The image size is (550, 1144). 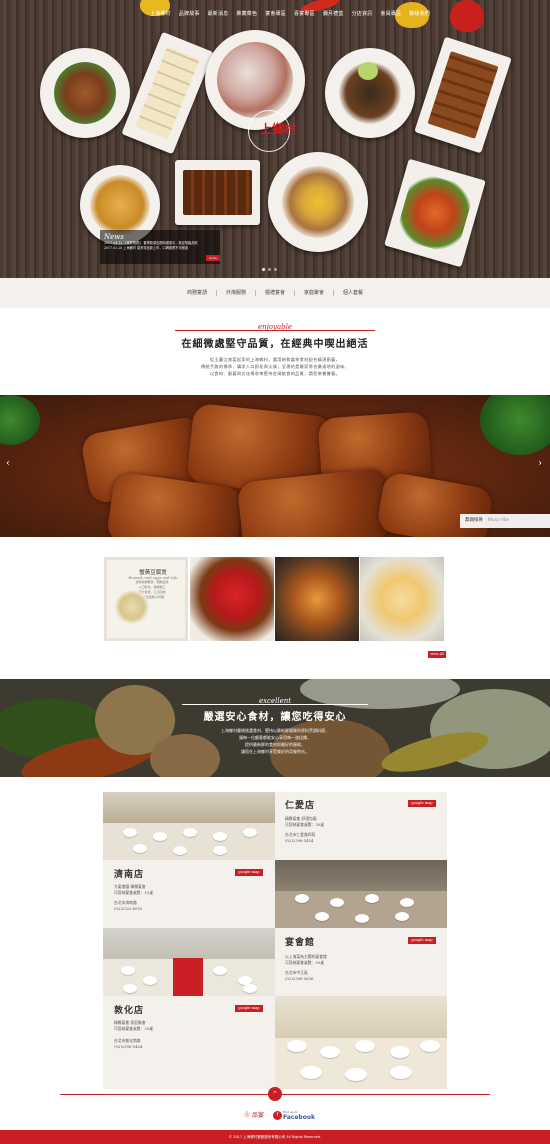 What do you see at coordinates (435, 213) in the screenshot?
I see `dish-shrimp` at bounding box center [435, 213].